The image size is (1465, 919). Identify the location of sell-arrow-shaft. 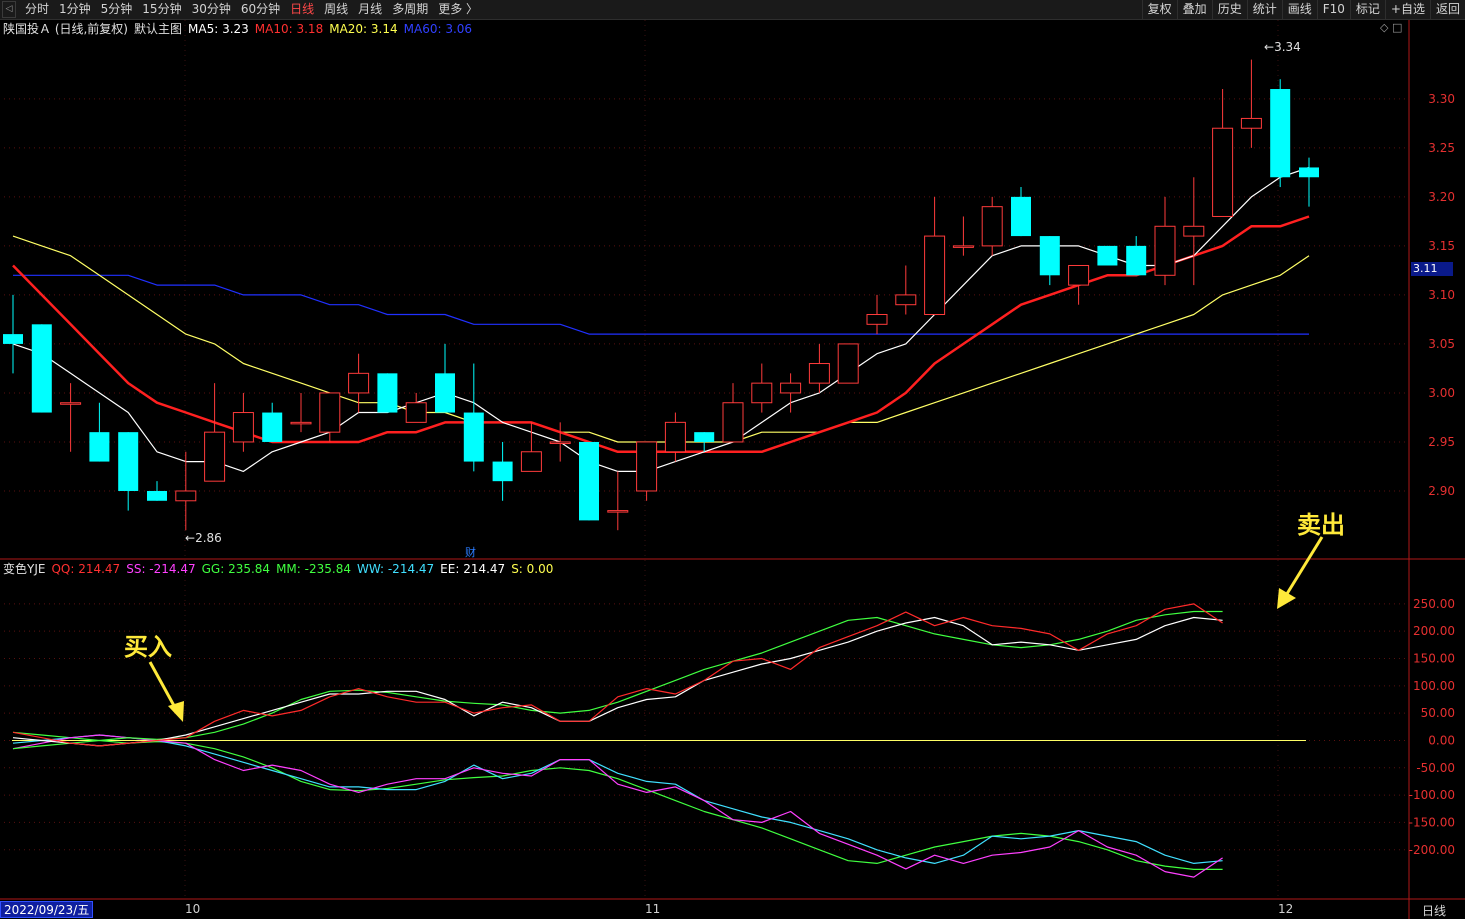
(1303, 567).